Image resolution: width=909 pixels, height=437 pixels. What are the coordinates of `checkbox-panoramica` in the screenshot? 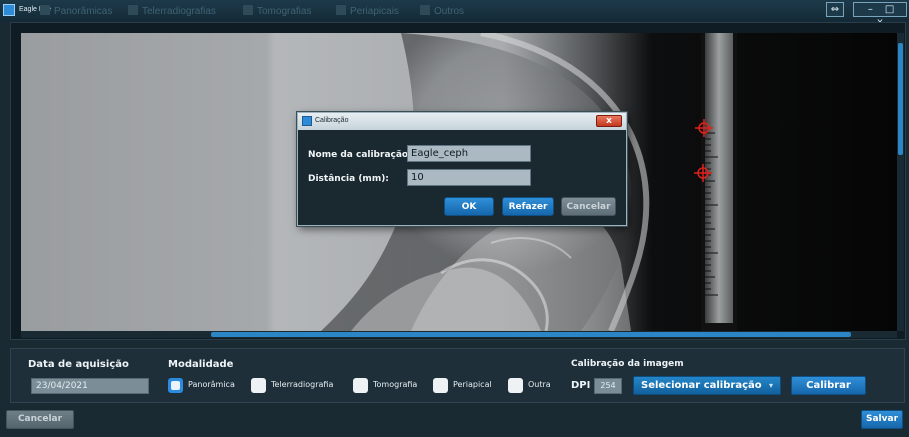 It's located at (175, 385).